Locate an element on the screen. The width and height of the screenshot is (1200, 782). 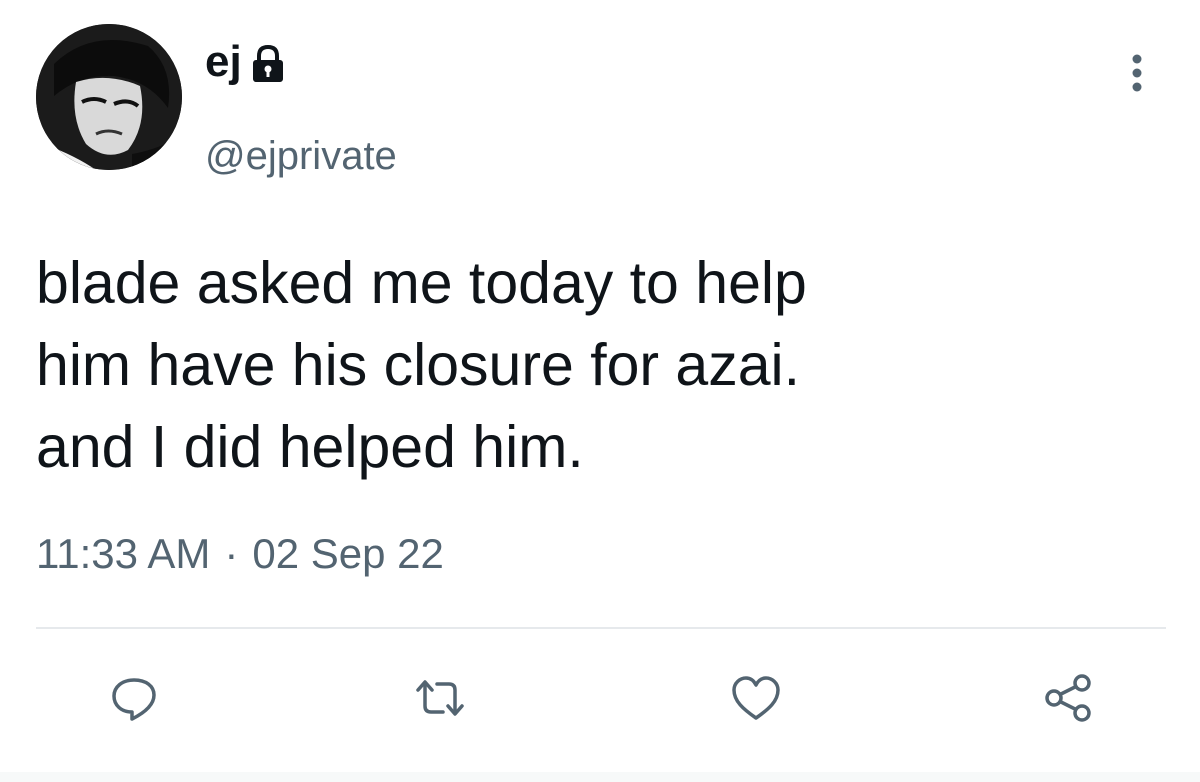
more-vertical-icon is located at coordinates (1137, 73).